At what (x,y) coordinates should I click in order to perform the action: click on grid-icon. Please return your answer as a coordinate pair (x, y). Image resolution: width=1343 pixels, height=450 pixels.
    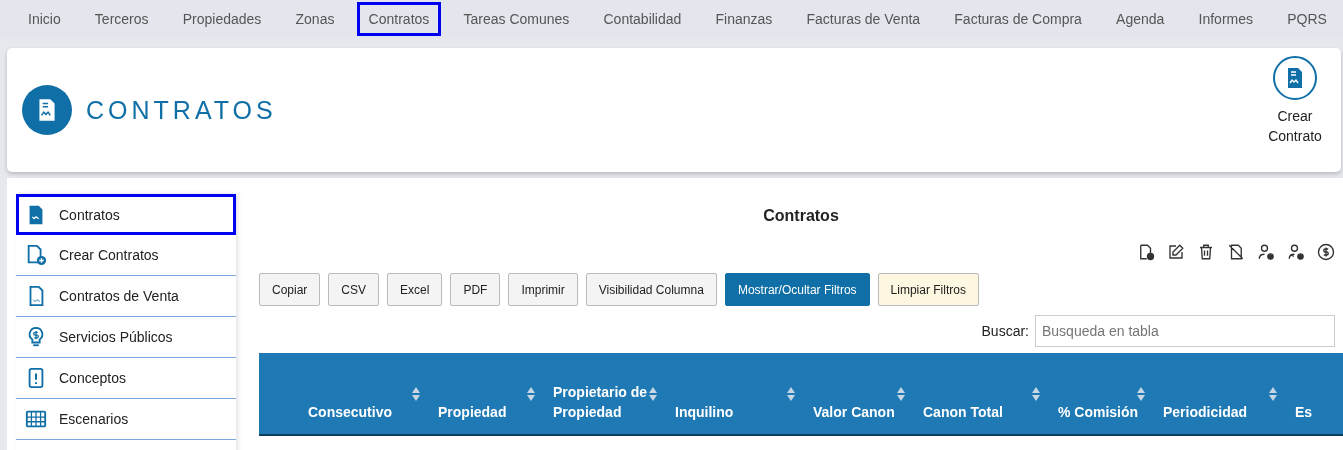
    Looking at the image, I should click on (36, 419).